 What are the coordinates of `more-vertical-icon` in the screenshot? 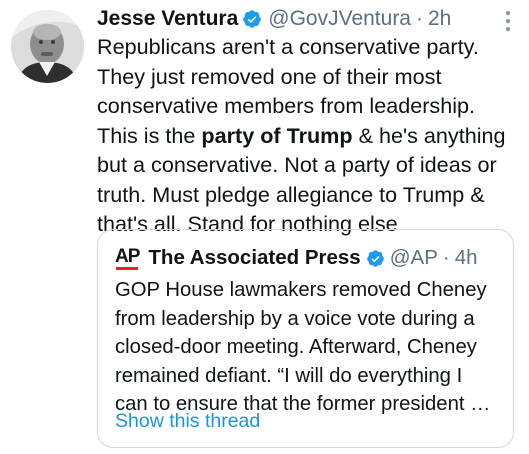 It's located at (508, 21).